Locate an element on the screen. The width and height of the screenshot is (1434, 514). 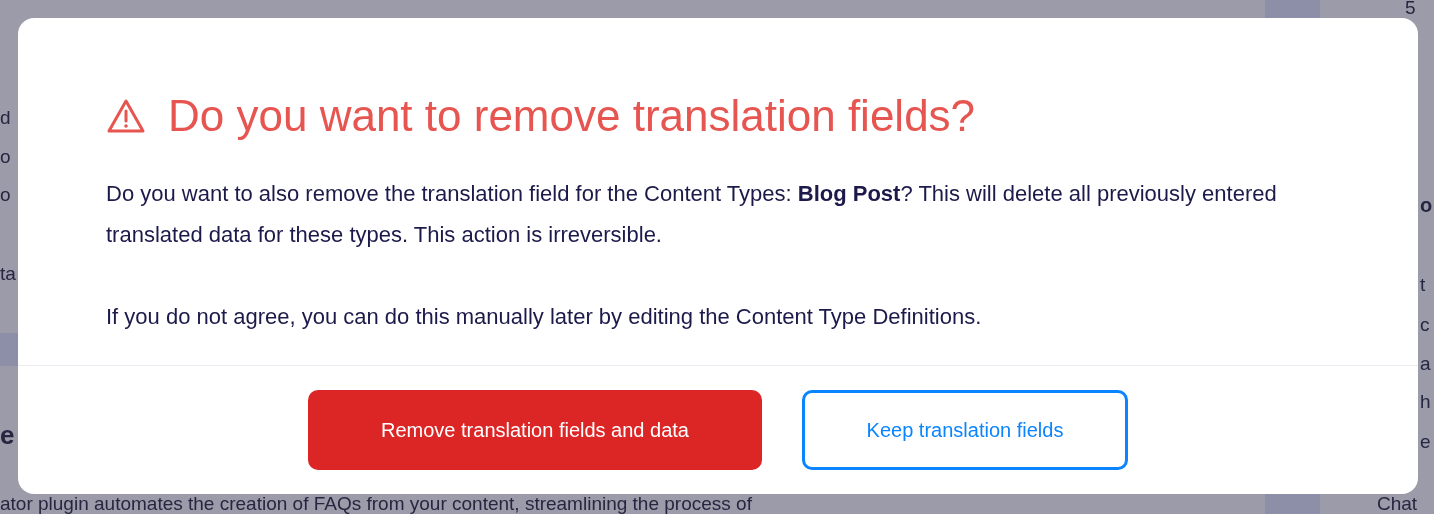
background-text: ta is located at coordinates (8, 274).